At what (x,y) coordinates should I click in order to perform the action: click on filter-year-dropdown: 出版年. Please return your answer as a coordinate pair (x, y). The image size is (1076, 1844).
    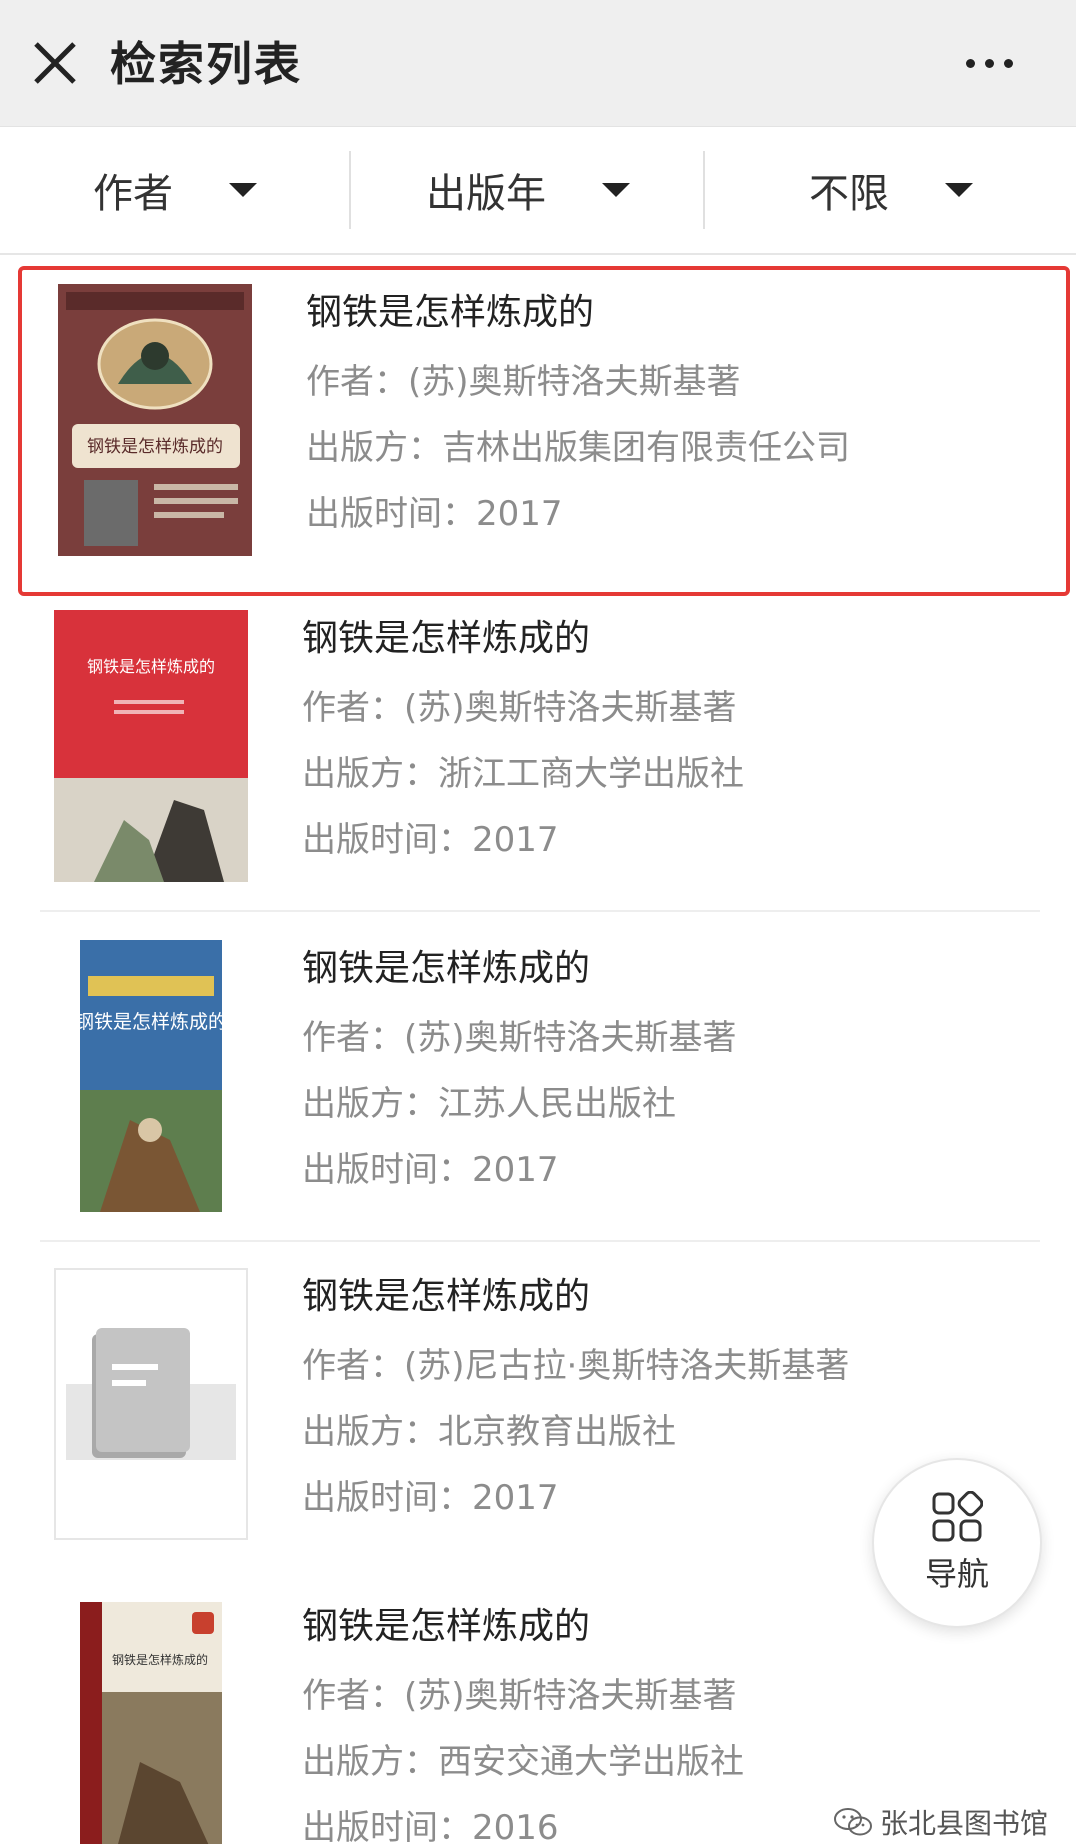
    Looking at the image, I should click on (528, 190).